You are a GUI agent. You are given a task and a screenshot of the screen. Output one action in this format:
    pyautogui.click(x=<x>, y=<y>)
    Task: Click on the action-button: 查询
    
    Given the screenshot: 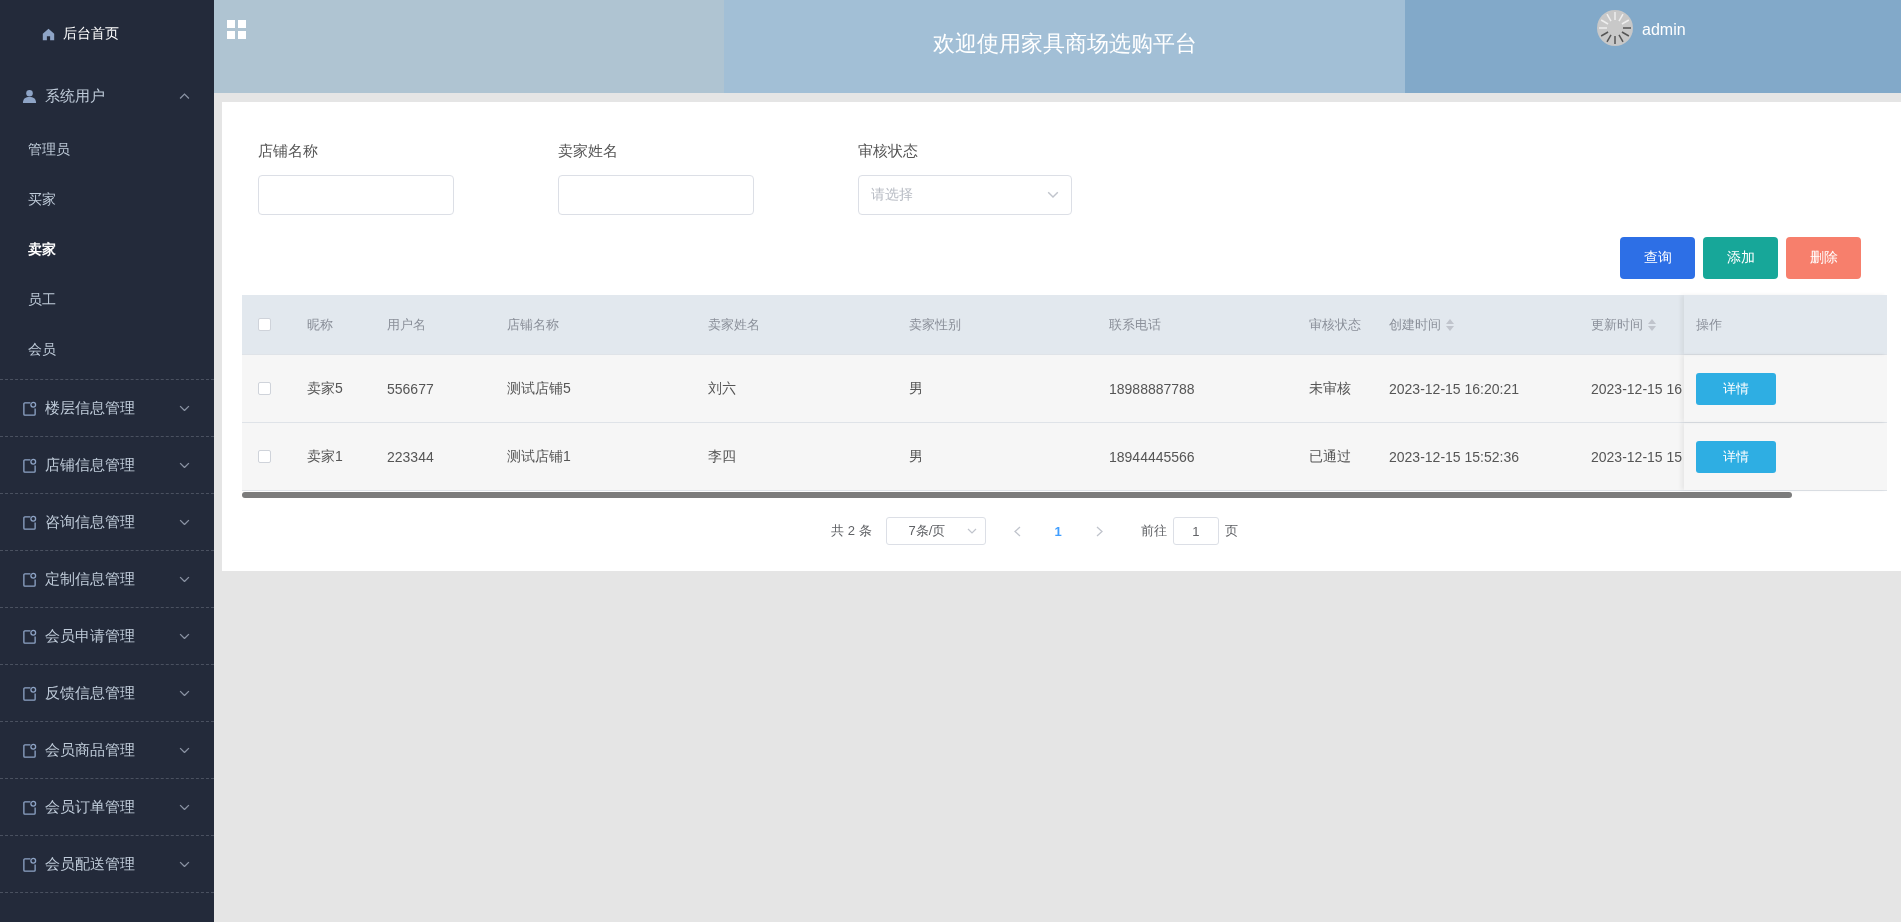 What is the action you would take?
    pyautogui.click(x=1657, y=258)
    